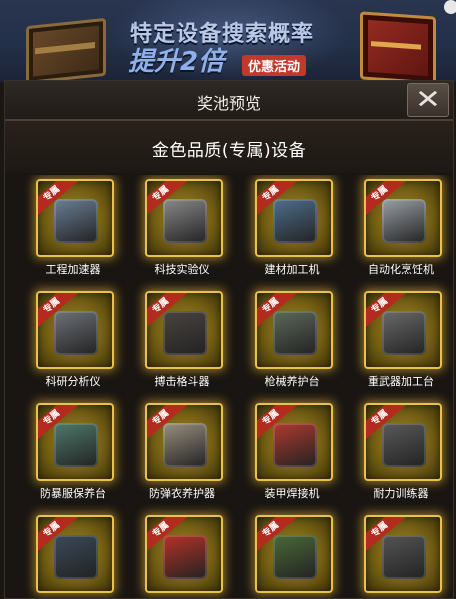  I want to click on section-title: 金色品质(专属)设备, so click(229, 151).